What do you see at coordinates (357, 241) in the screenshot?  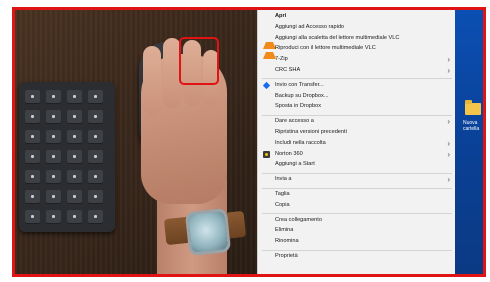 I see `menu-item-19: Rinomina` at bounding box center [357, 241].